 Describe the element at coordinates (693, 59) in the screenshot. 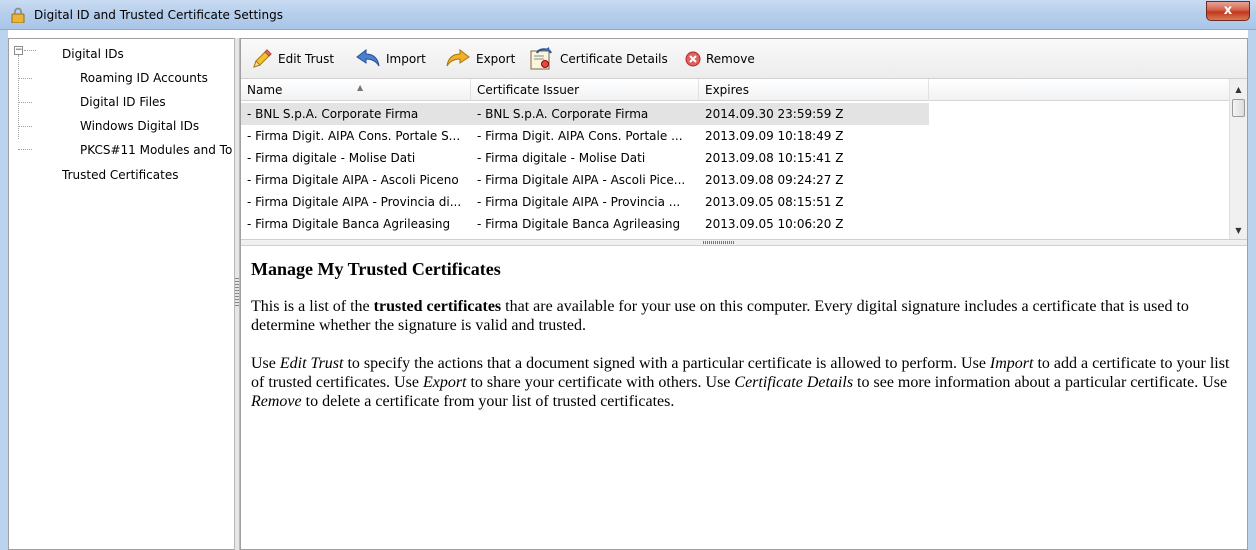

I see `remove-x-icon` at that location.